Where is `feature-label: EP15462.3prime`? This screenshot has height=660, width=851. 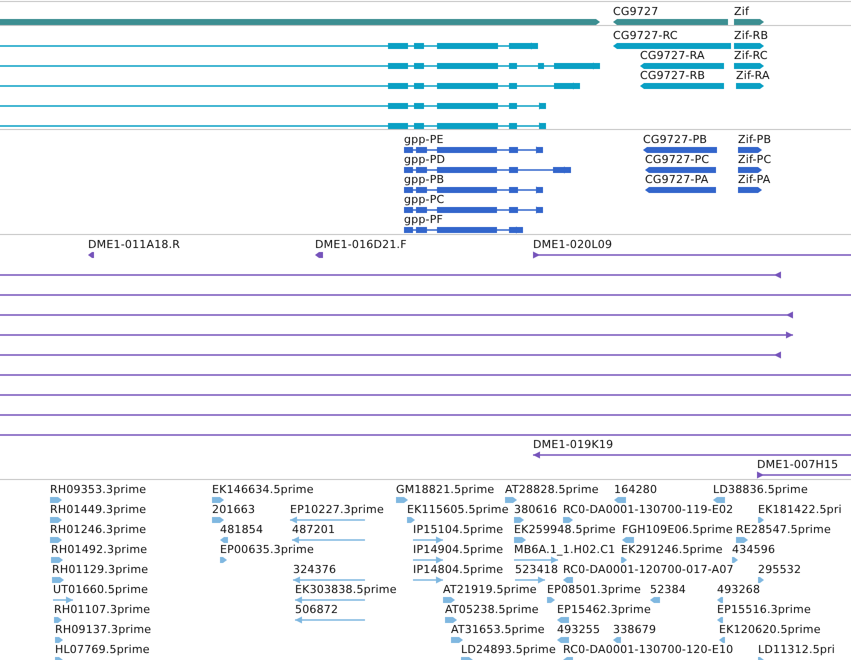
feature-label: EP15462.3prime is located at coordinates (604, 609).